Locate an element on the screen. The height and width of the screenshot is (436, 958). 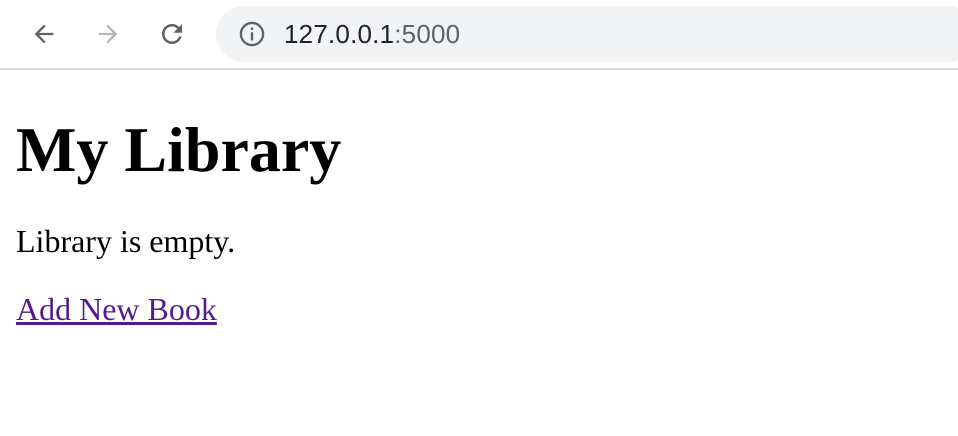
back-button is located at coordinates (44, 34).